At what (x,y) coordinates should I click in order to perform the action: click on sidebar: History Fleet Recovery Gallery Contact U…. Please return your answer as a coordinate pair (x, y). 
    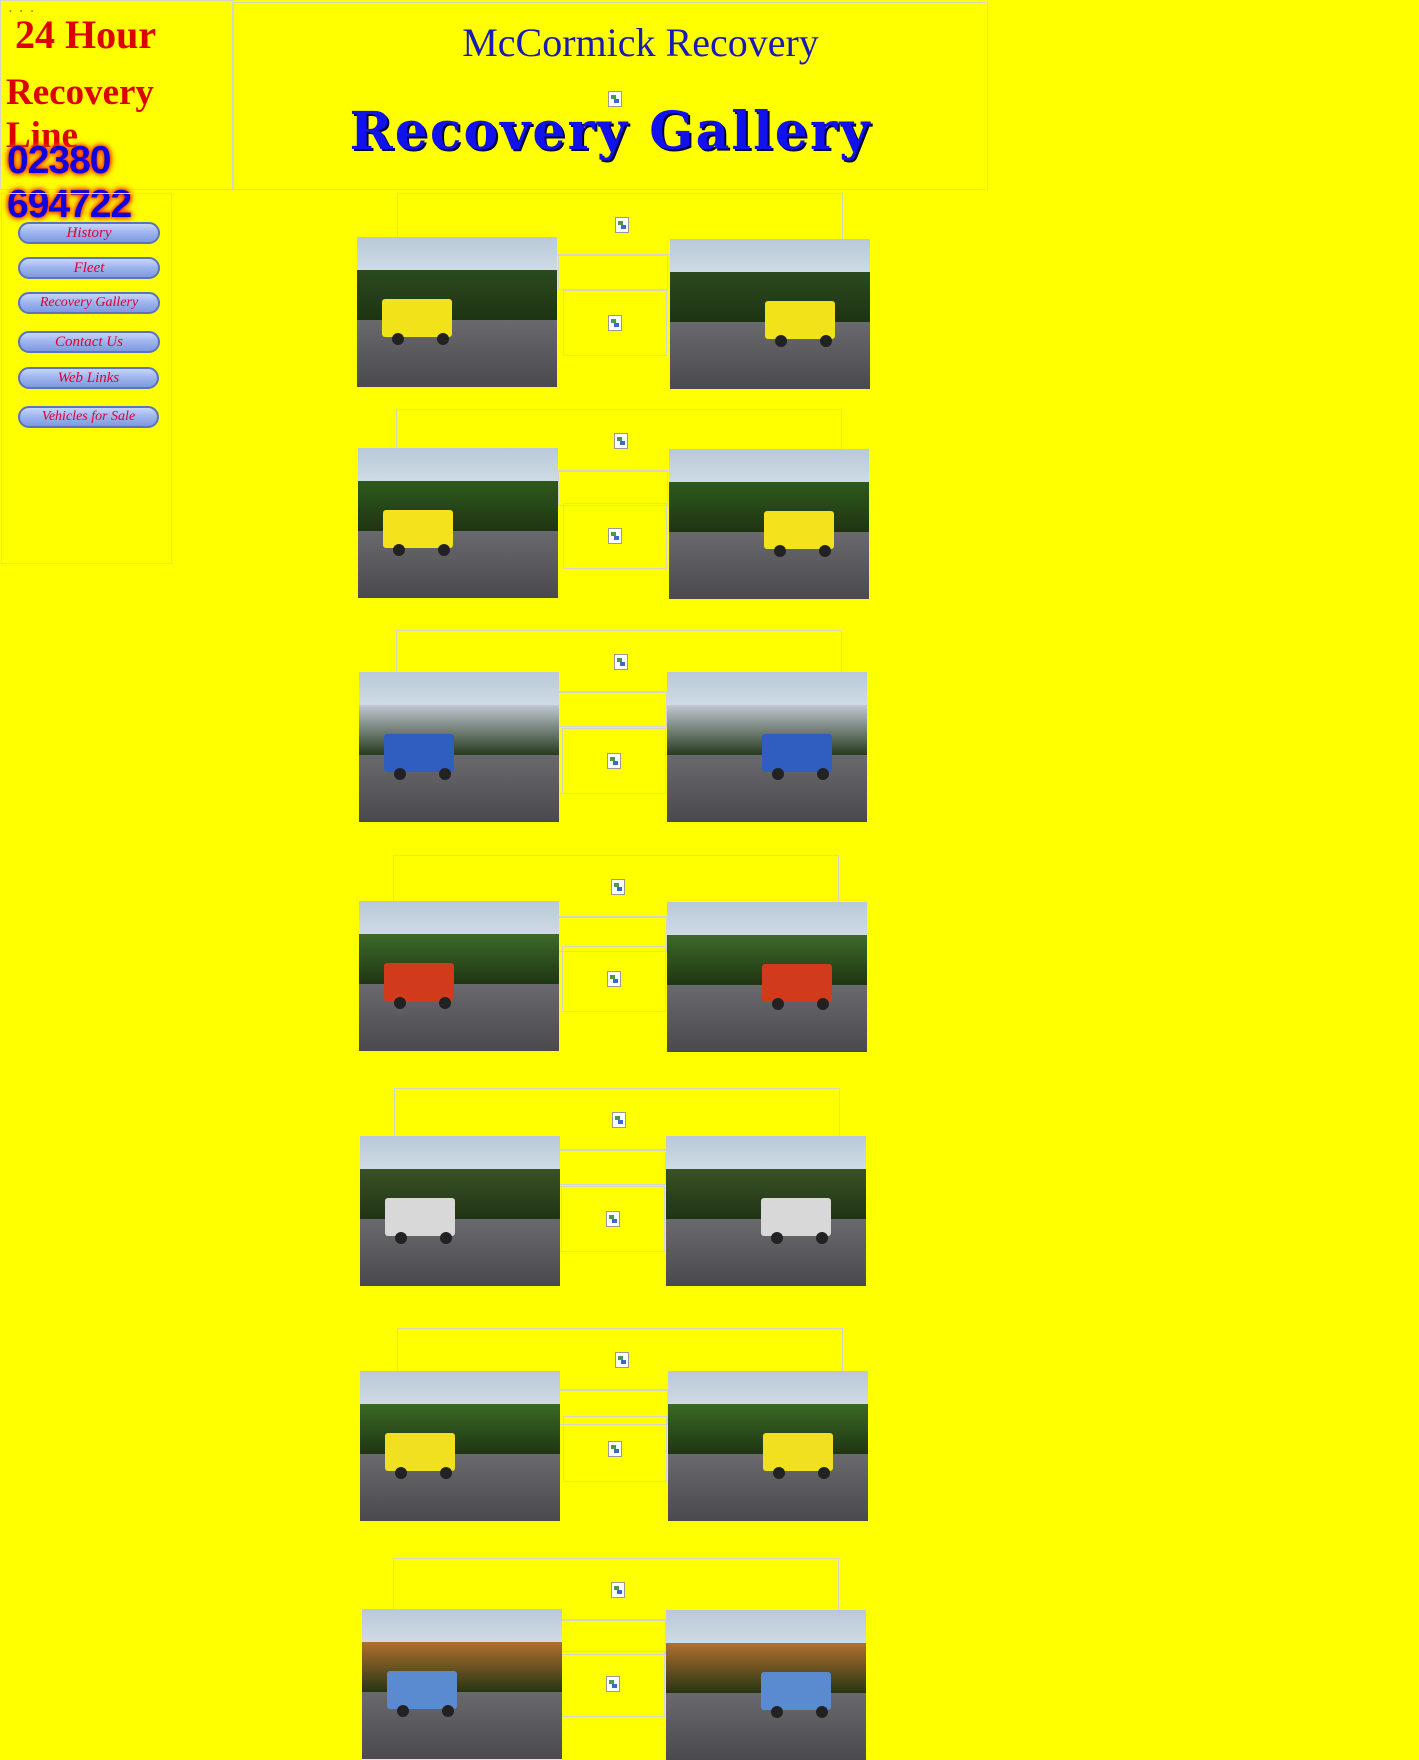
    Looking at the image, I should click on (86, 378).